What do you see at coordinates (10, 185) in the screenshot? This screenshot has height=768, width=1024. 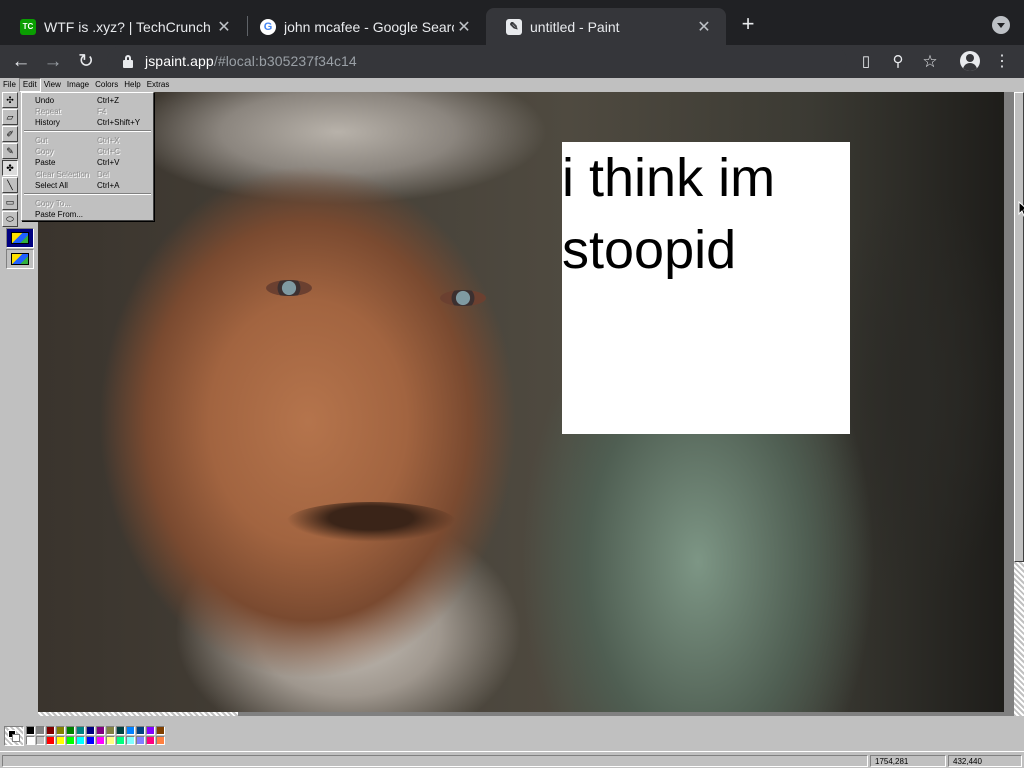 I see `line-tool-icon: ╲` at bounding box center [10, 185].